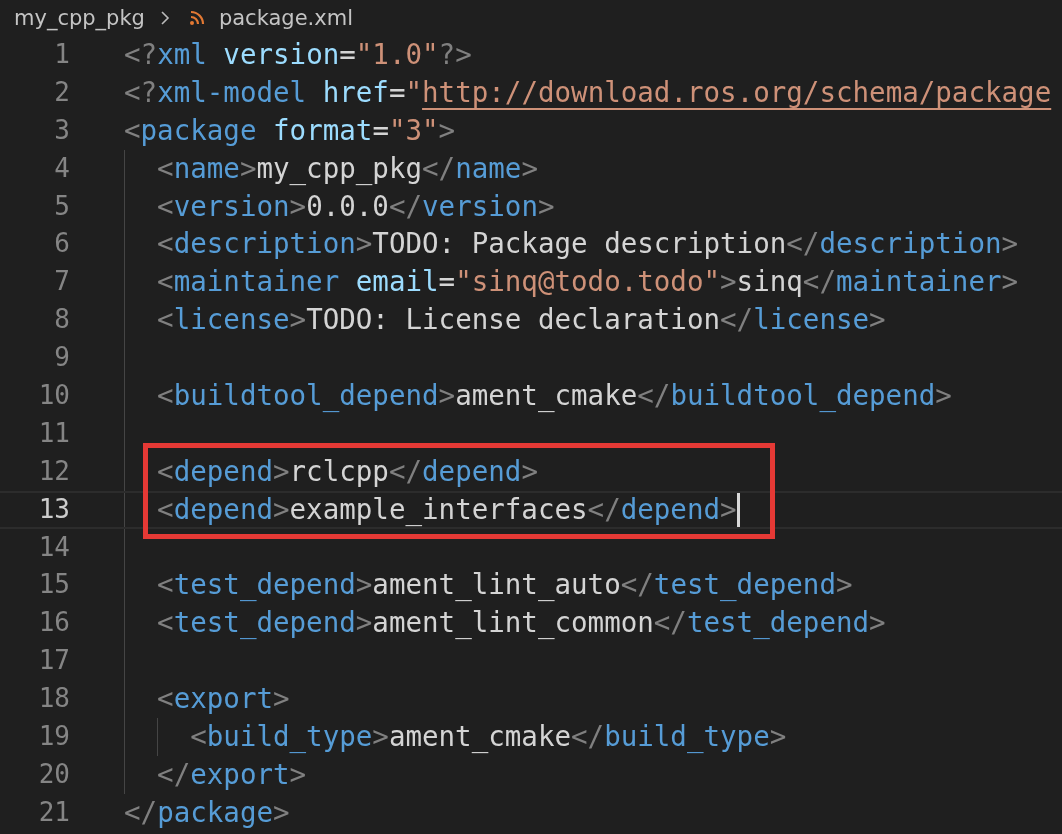 The image size is (1062, 834). I want to click on code-line: <description>TODO: Package description</description>, so click(588, 244).